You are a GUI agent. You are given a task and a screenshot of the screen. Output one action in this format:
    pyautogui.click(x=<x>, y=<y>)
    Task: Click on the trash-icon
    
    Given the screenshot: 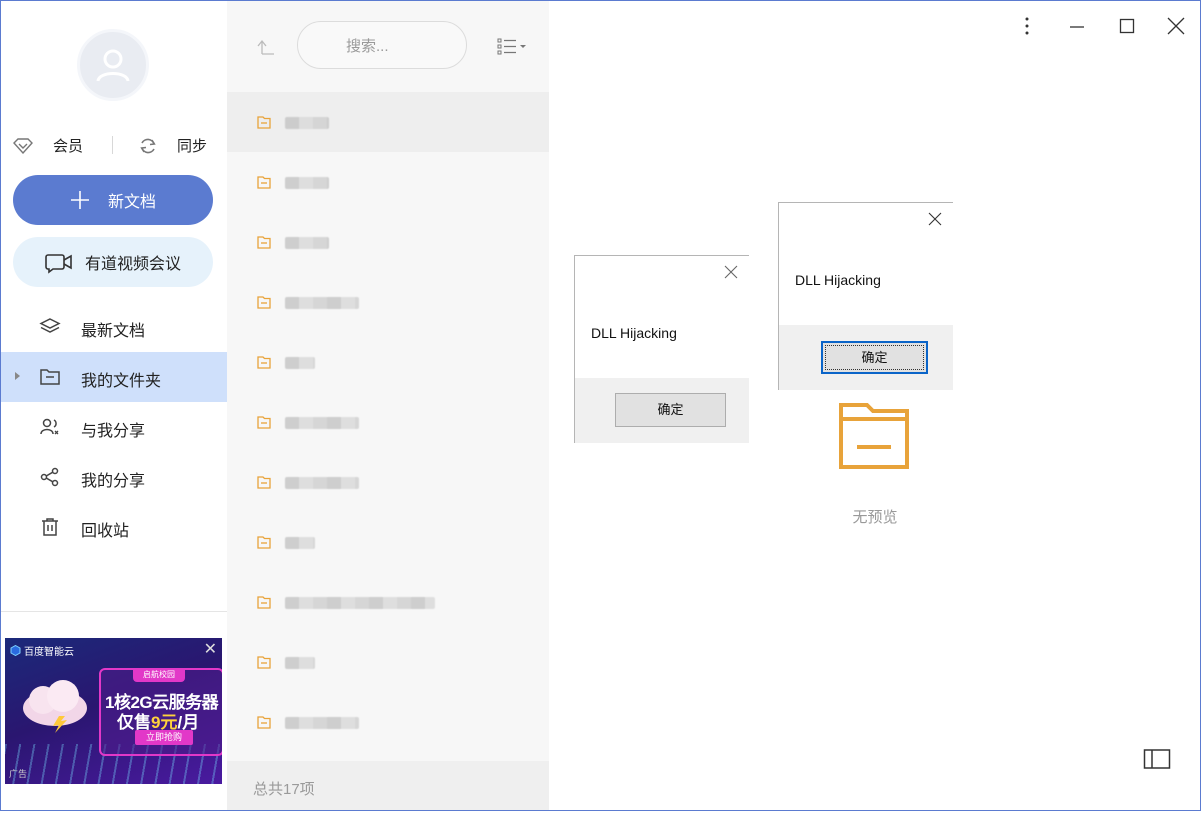 What is the action you would take?
    pyautogui.click(x=50, y=527)
    